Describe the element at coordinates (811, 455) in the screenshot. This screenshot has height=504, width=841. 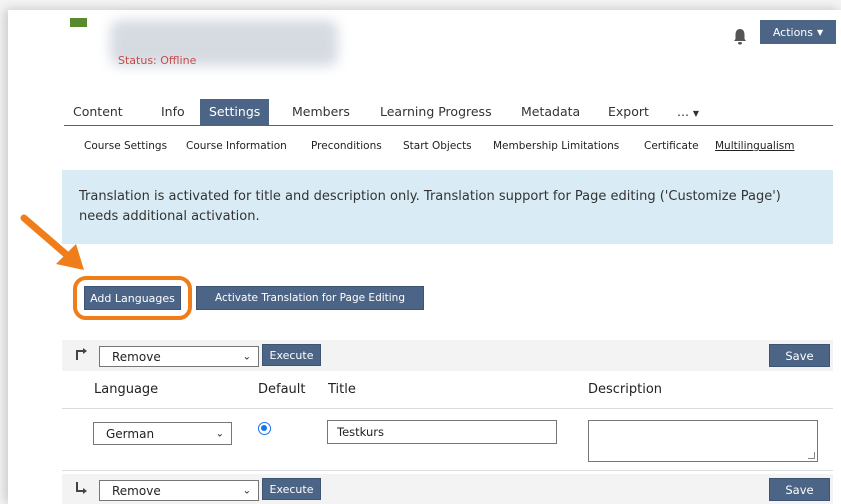
I see `resize-handle-icon` at that location.